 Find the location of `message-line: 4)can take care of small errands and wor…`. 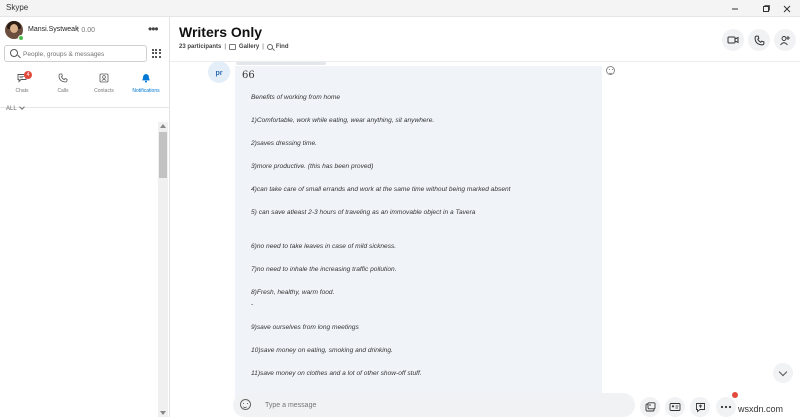

message-line: 4)can take care of small errands and wor… is located at coordinates (381, 189).